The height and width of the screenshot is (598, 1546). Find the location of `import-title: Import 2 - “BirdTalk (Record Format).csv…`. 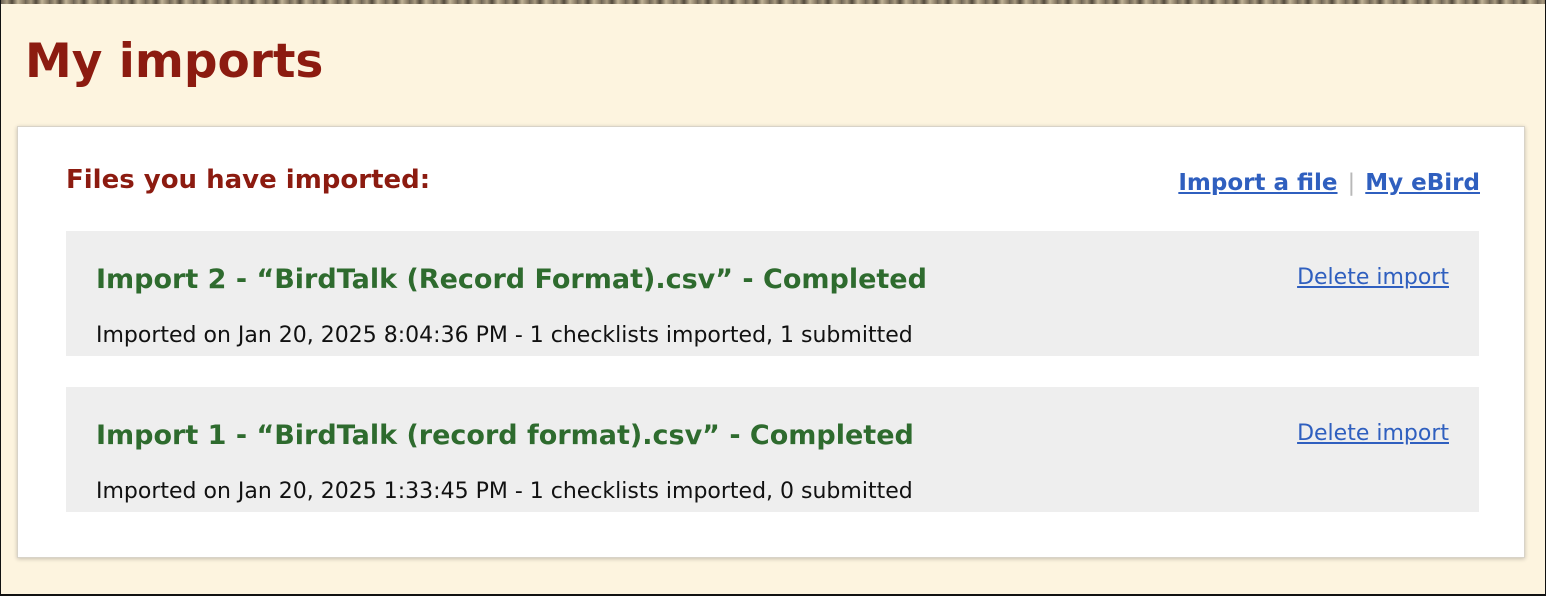

import-title: Import 2 - “BirdTalk (Record Format).csv… is located at coordinates (511, 279).